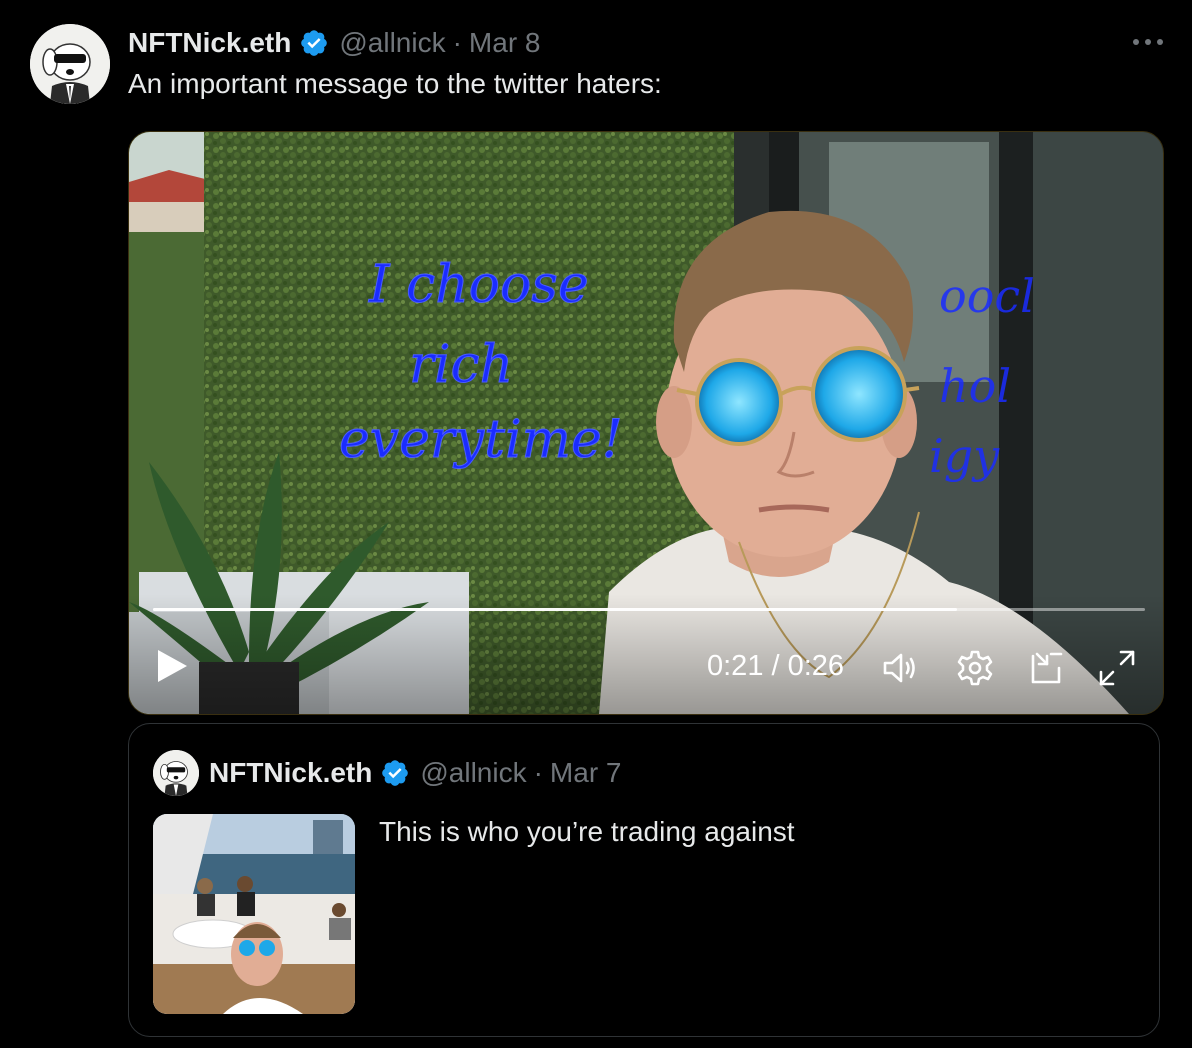 The image size is (1192, 1048). I want to click on quoted-author-avatar, so click(176, 773).